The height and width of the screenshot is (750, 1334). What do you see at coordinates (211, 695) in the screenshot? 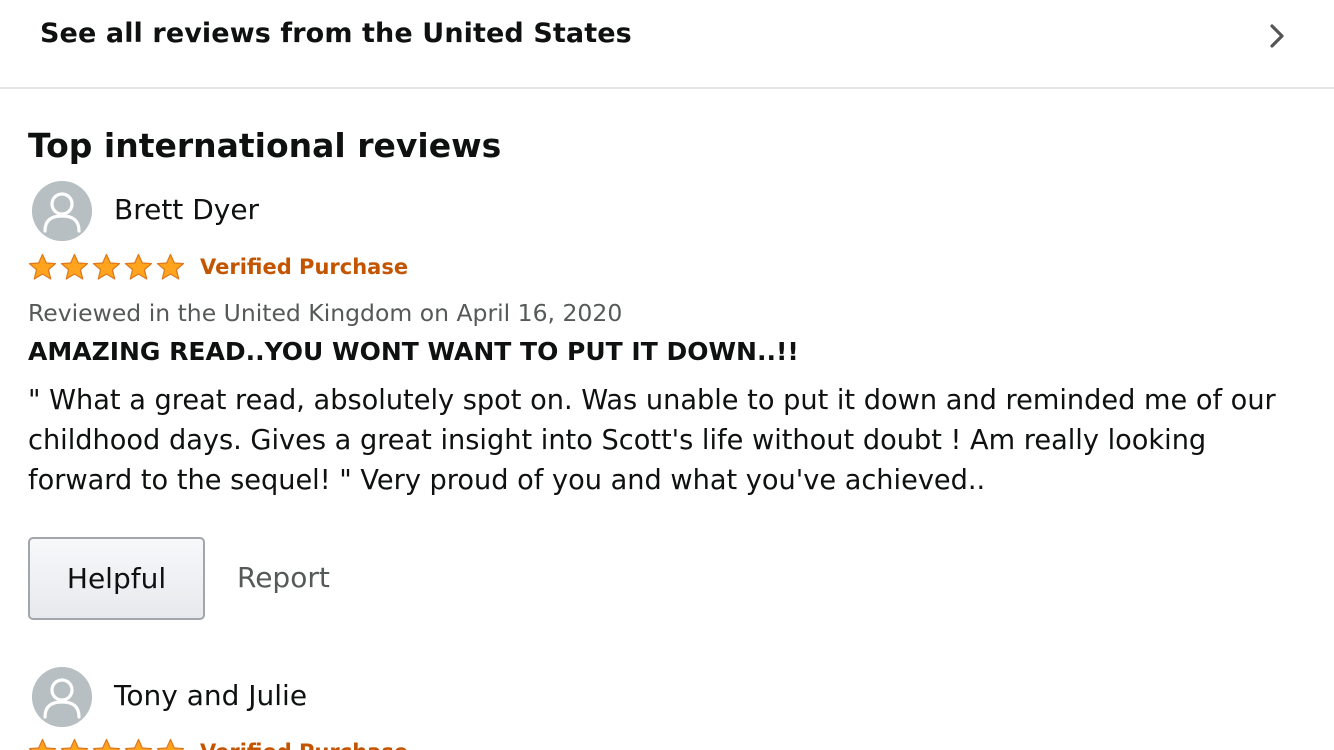
I see `reviewer-name: Tony and Julie` at bounding box center [211, 695].